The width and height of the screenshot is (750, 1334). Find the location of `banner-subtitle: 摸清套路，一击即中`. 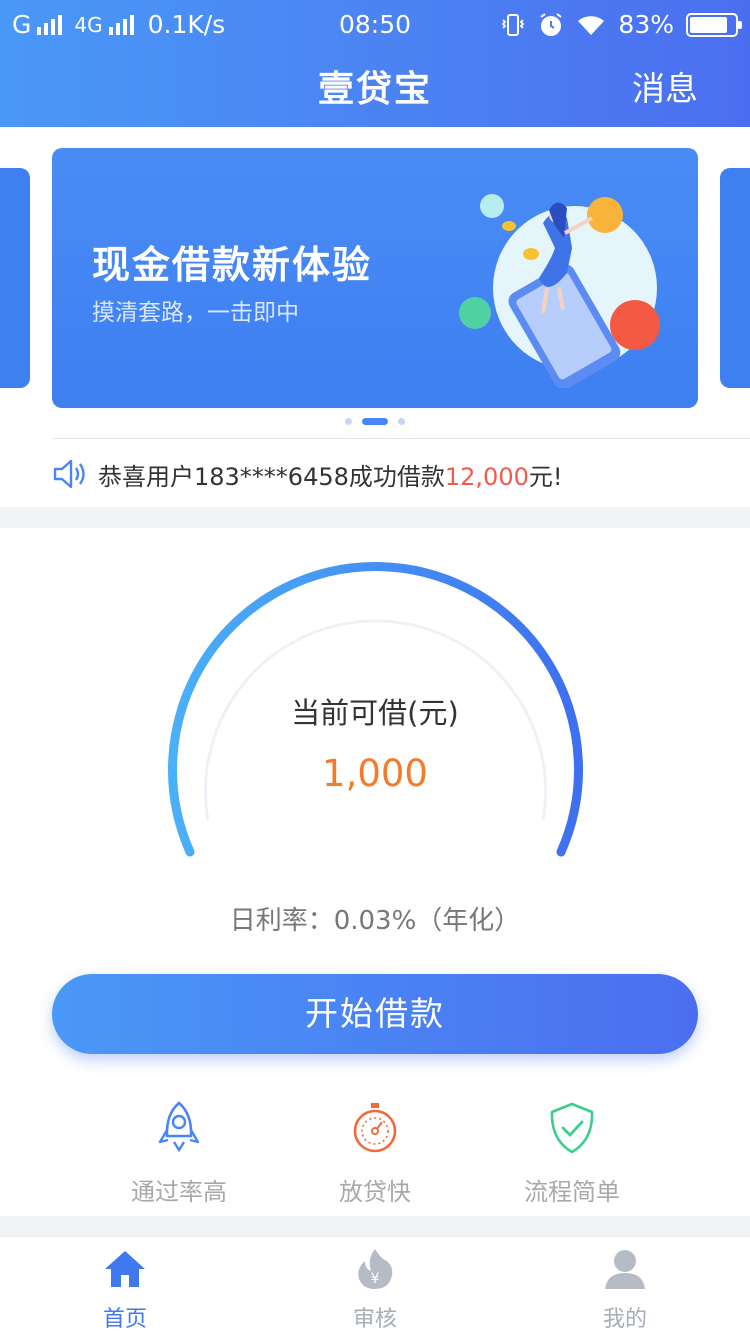

banner-subtitle: 摸清套路，一击即中 is located at coordinates (195, 313).